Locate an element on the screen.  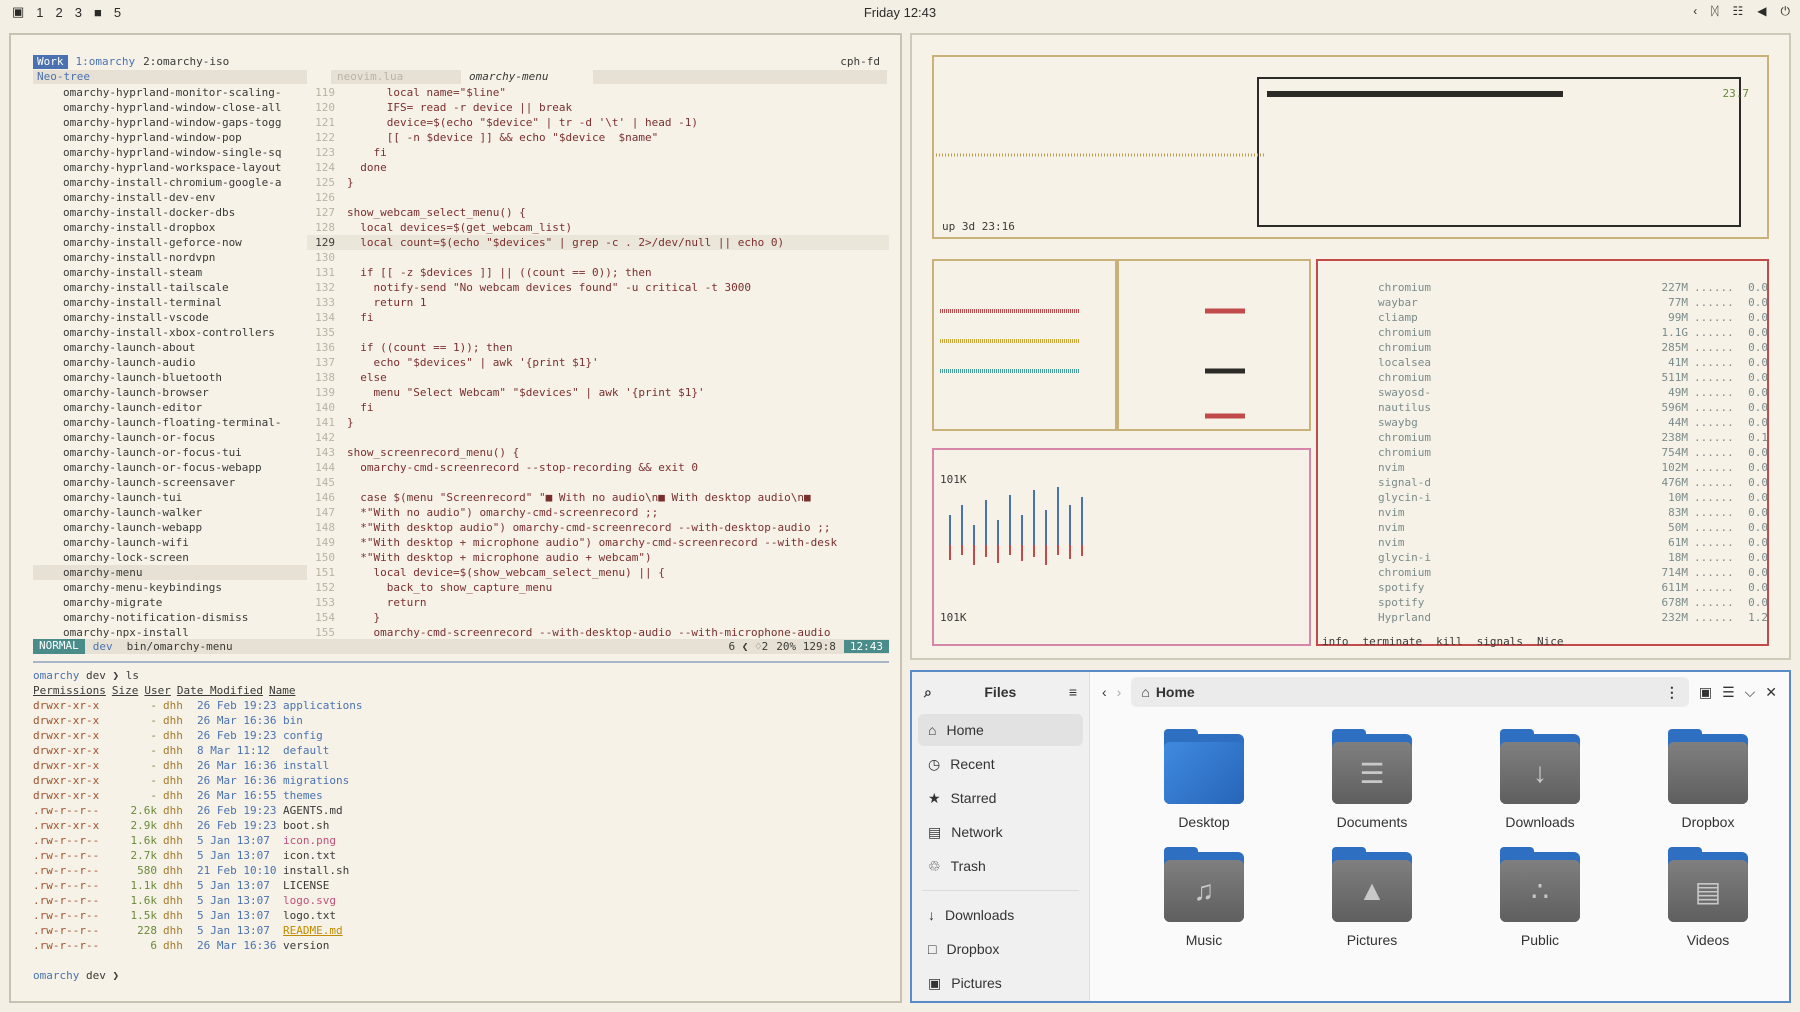
proc-nice: Nice is located at coordinates (1550, 641).